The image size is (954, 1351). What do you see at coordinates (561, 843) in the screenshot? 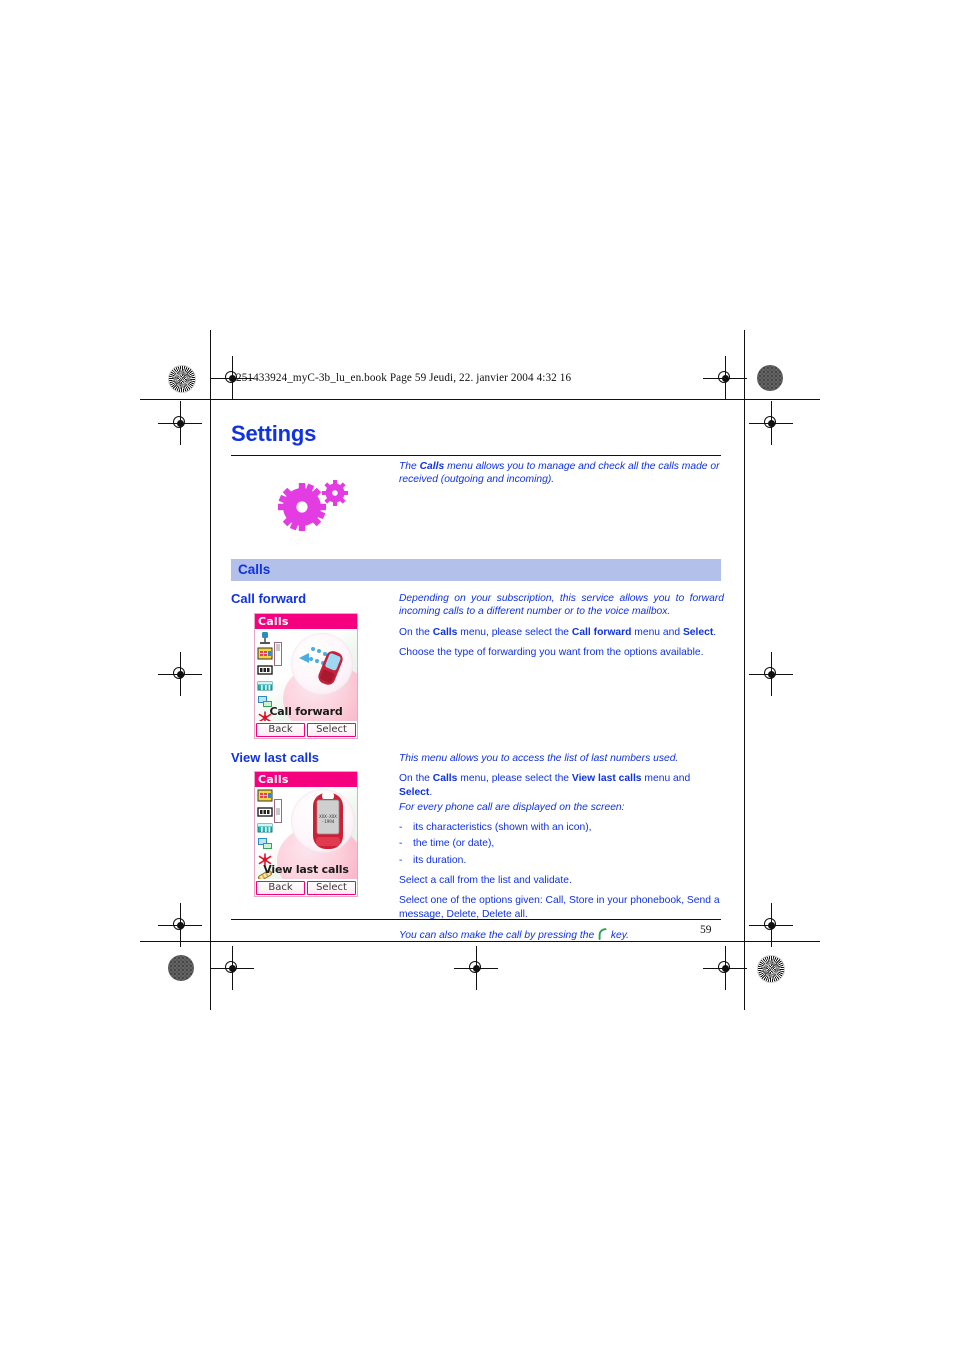
I see `list-item: - the time (or date),` at bounding box center [561, 843].